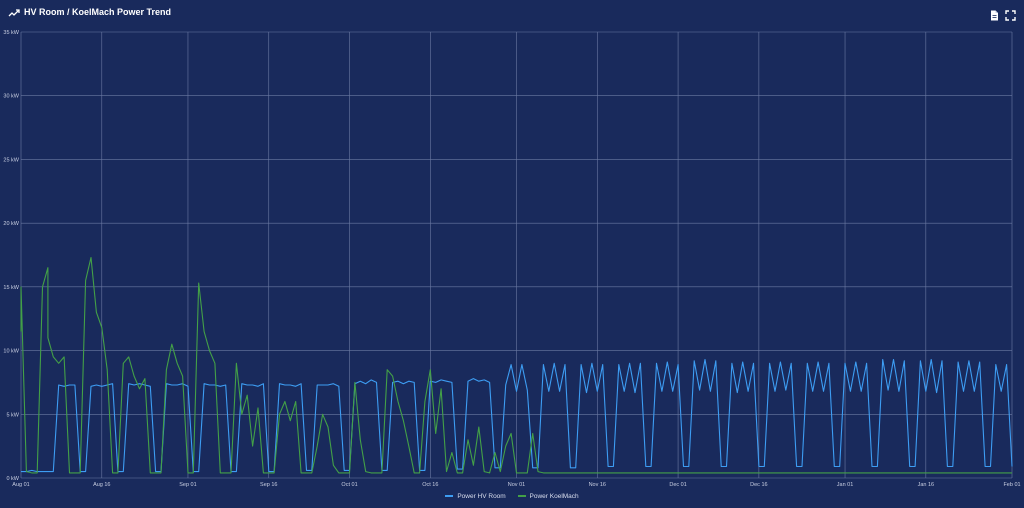 This screenshot has width=1024, height=508. I want to click on x-tick-label: Feb 01, so click(1011, 485).